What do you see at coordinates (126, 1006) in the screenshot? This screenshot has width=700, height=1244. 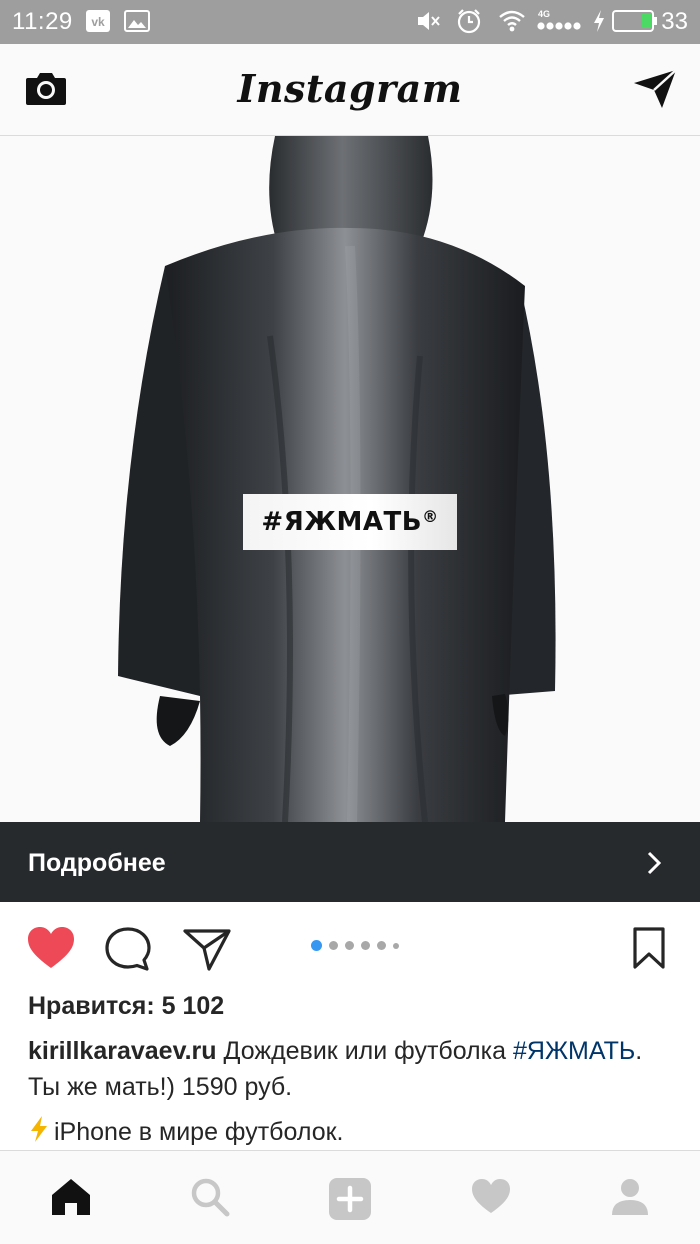 I see `likes-count: Нравится: 5 102` at bounding box center [126, 1006].